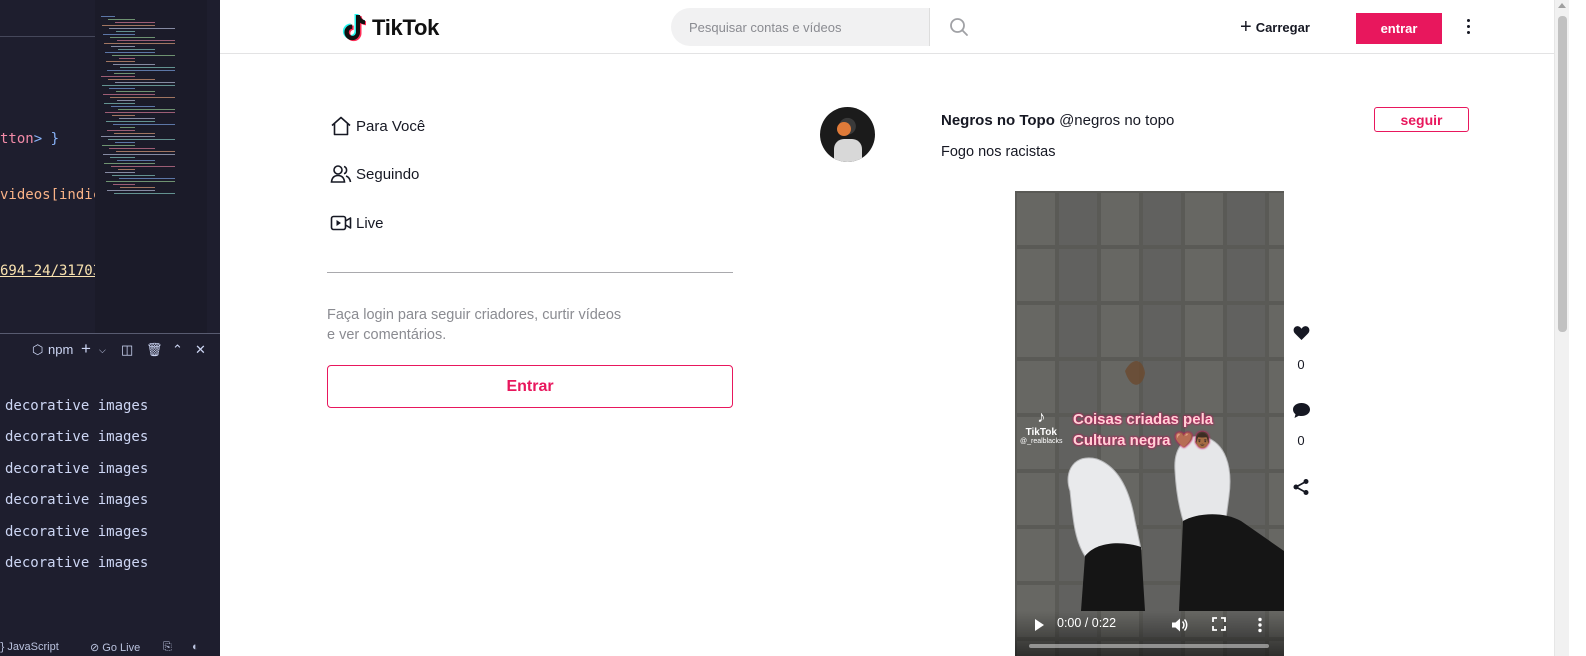  What do you see at coordinates (127, 350) in the screenshot?
I see `split-terminal-icon: ◫` at bounding box center [127, 350].